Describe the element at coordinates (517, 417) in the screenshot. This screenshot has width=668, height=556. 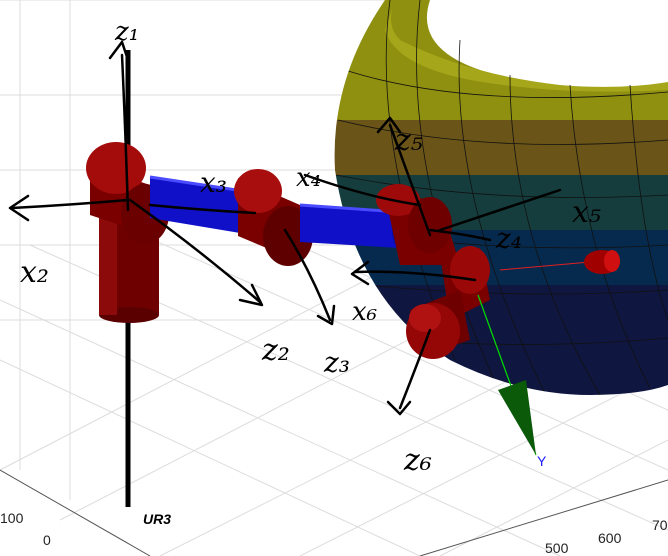
I see `y-axis-arrowhead` at that location.